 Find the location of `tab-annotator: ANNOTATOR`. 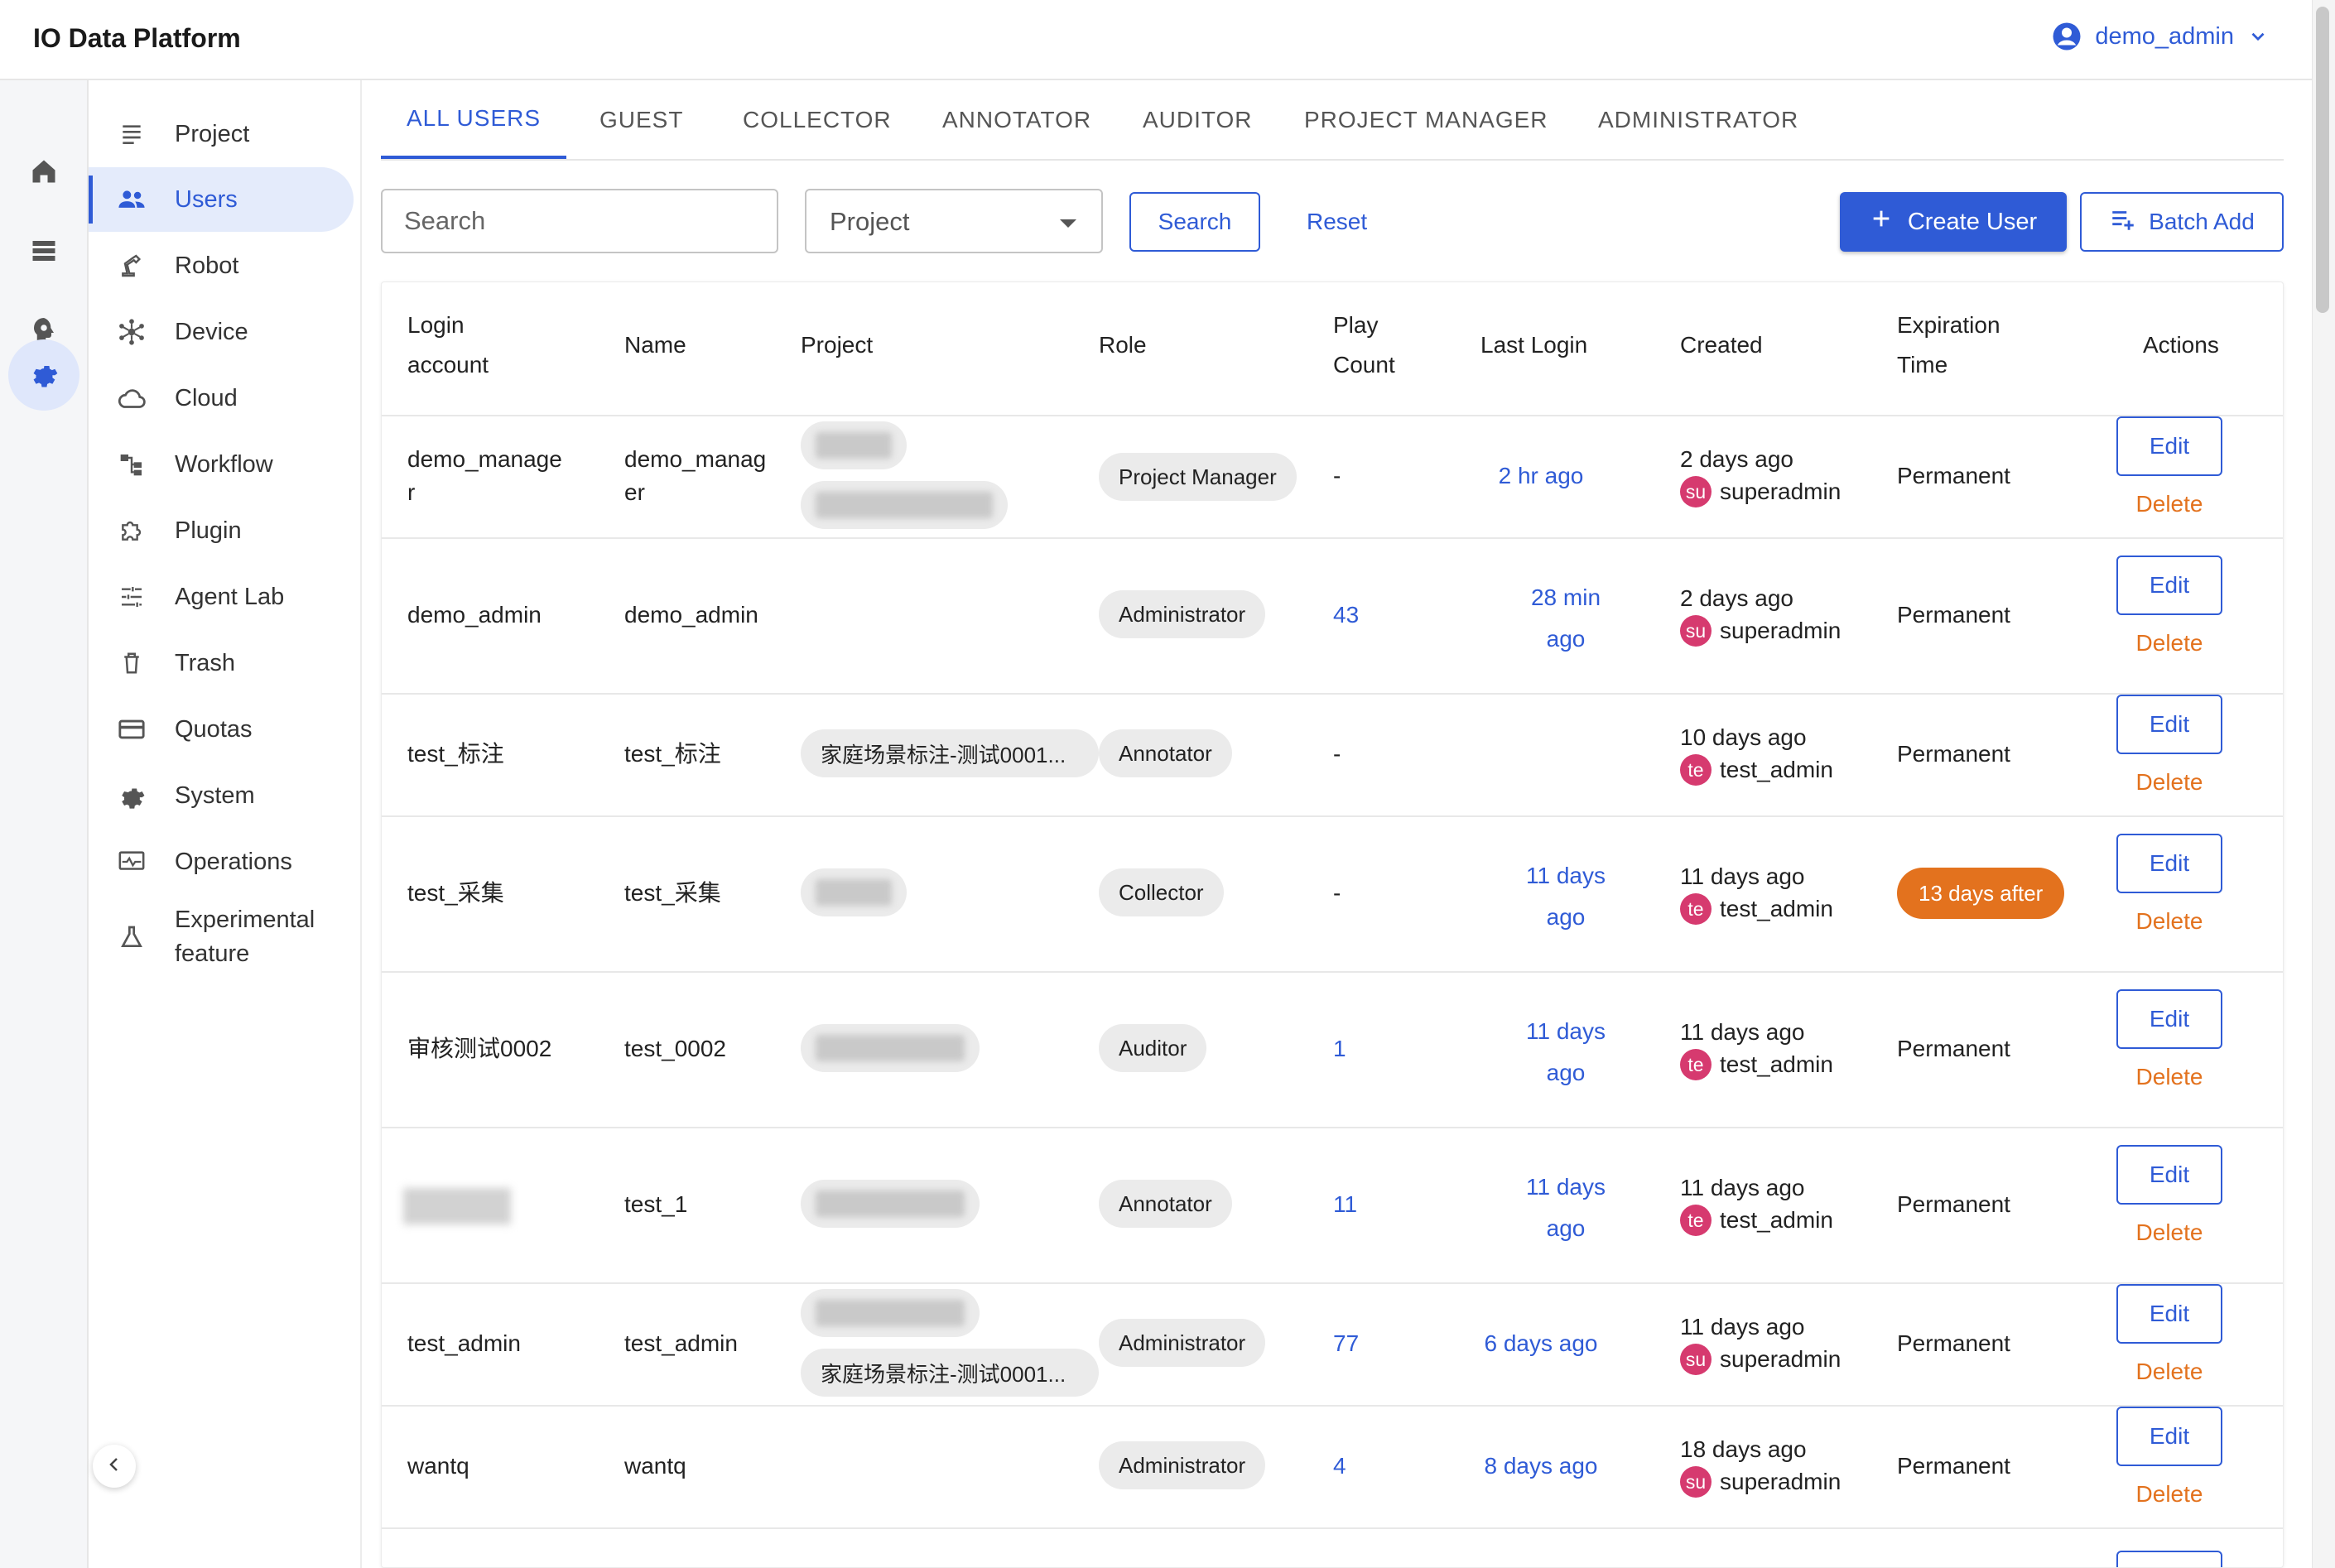

tab-annotator: ANNOTATOR is located at coordinates (1016, 120).